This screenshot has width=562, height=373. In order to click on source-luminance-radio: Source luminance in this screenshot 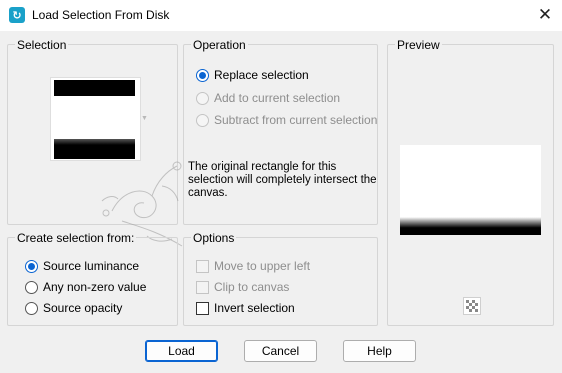, I will do `click(82, 266)`.